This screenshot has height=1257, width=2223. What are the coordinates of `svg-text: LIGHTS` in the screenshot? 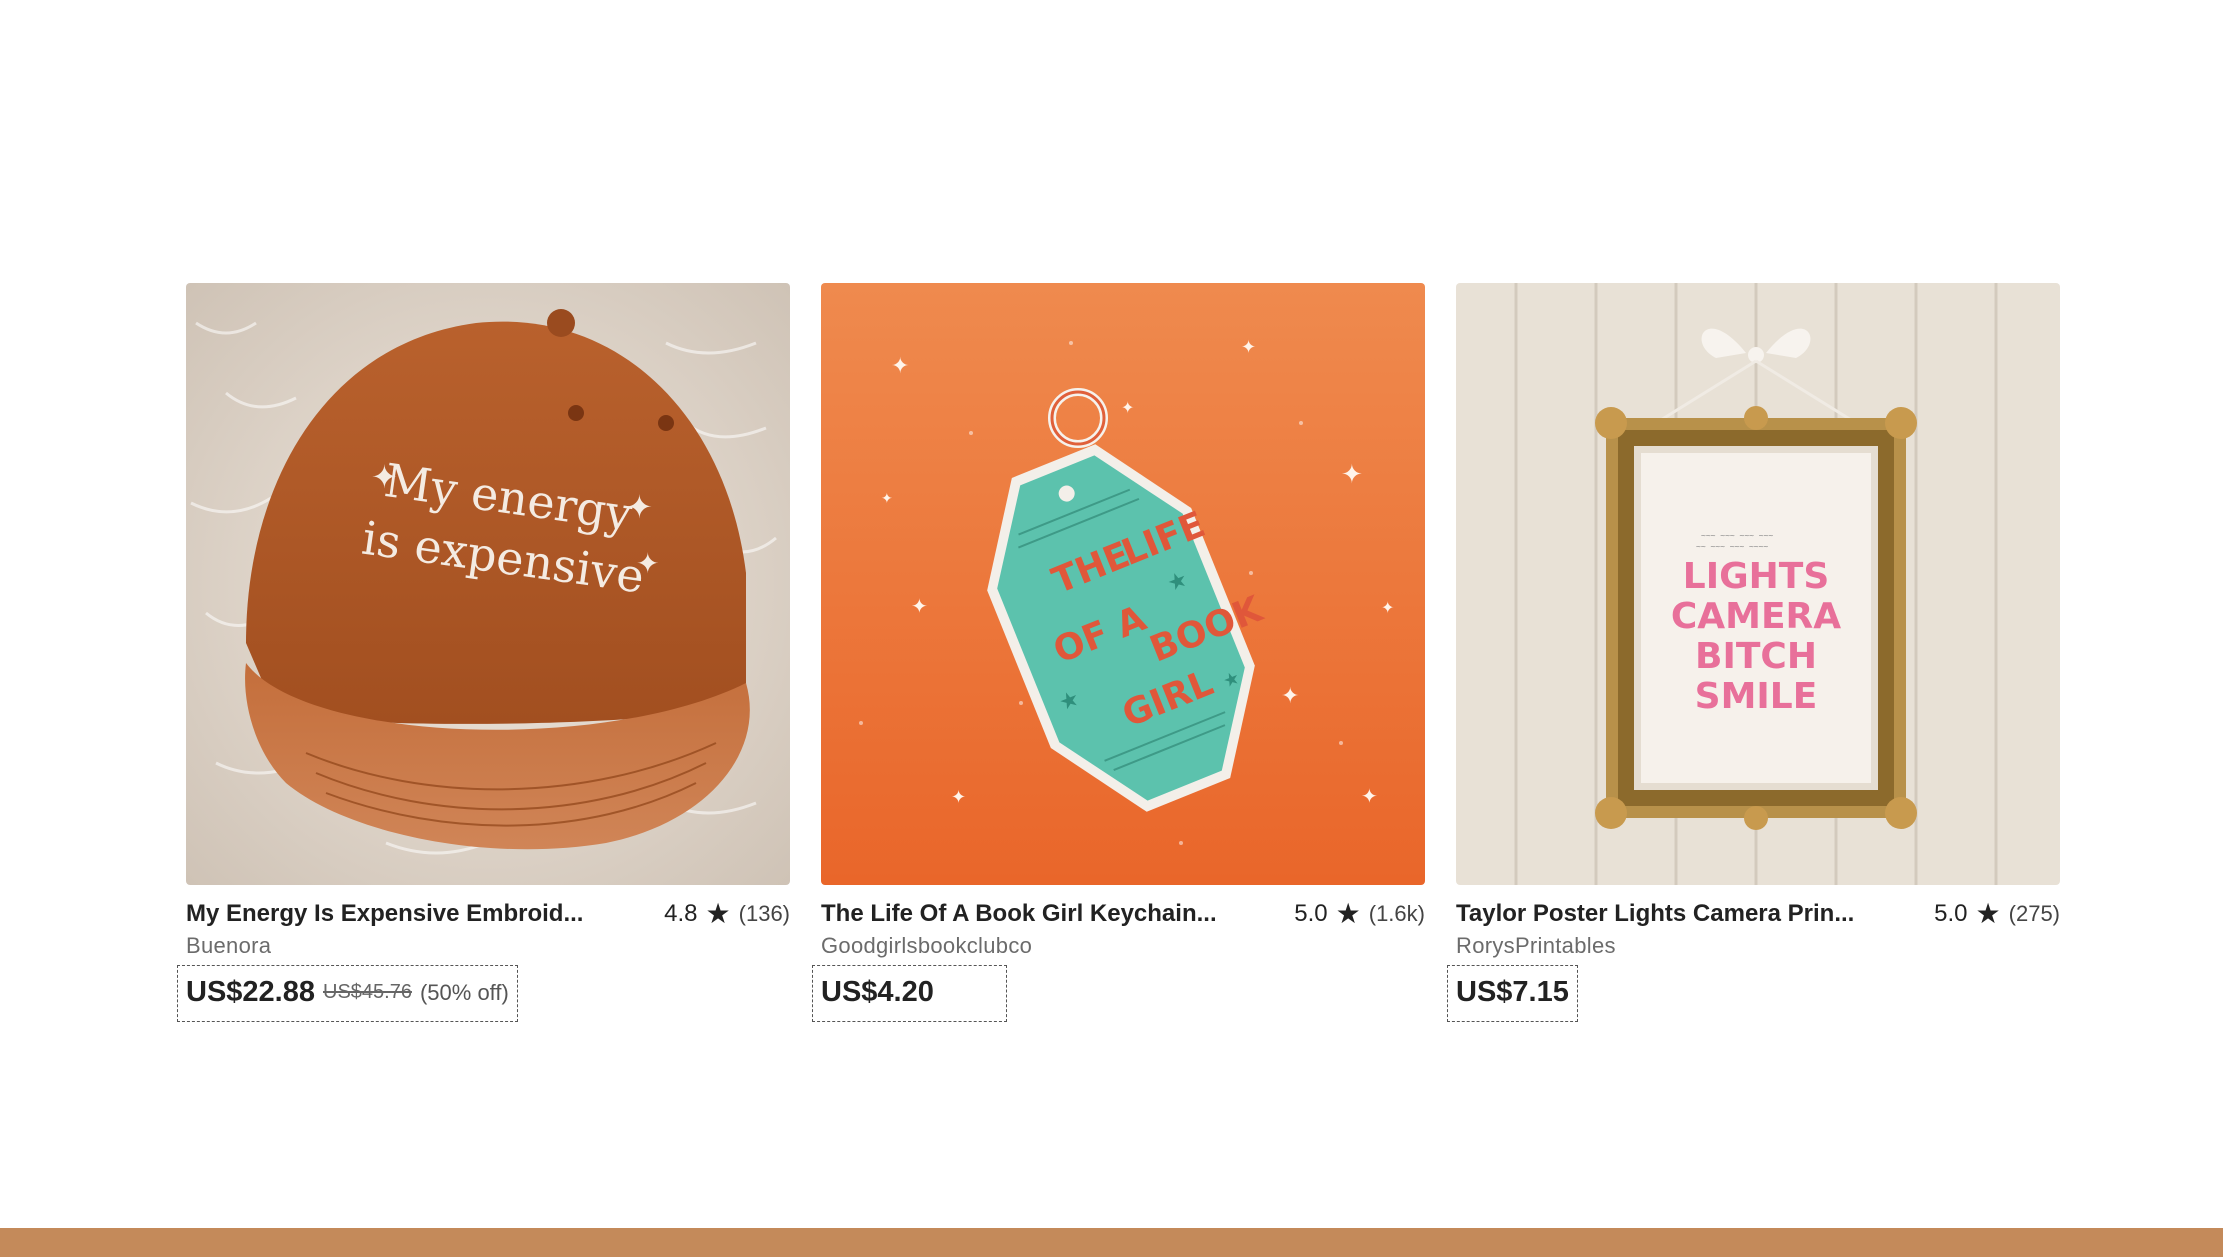 It's located at (1756, 576).